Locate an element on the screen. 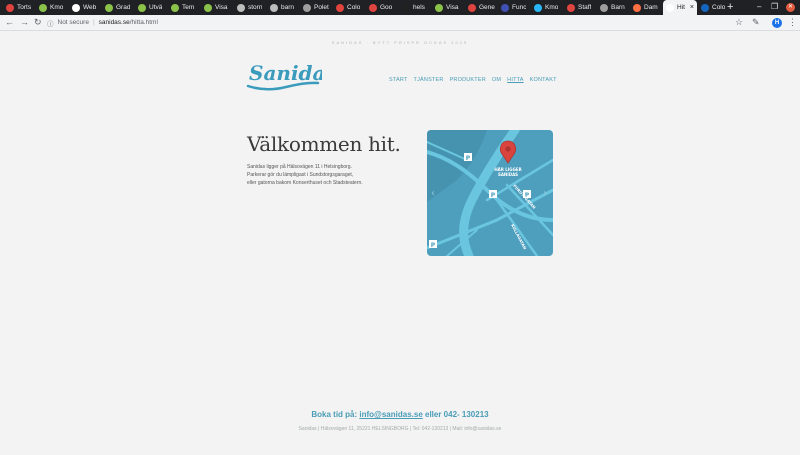 The width and height of the screenshot is (800, 455). browser-tab: hels is located at coordinates (415, 7).